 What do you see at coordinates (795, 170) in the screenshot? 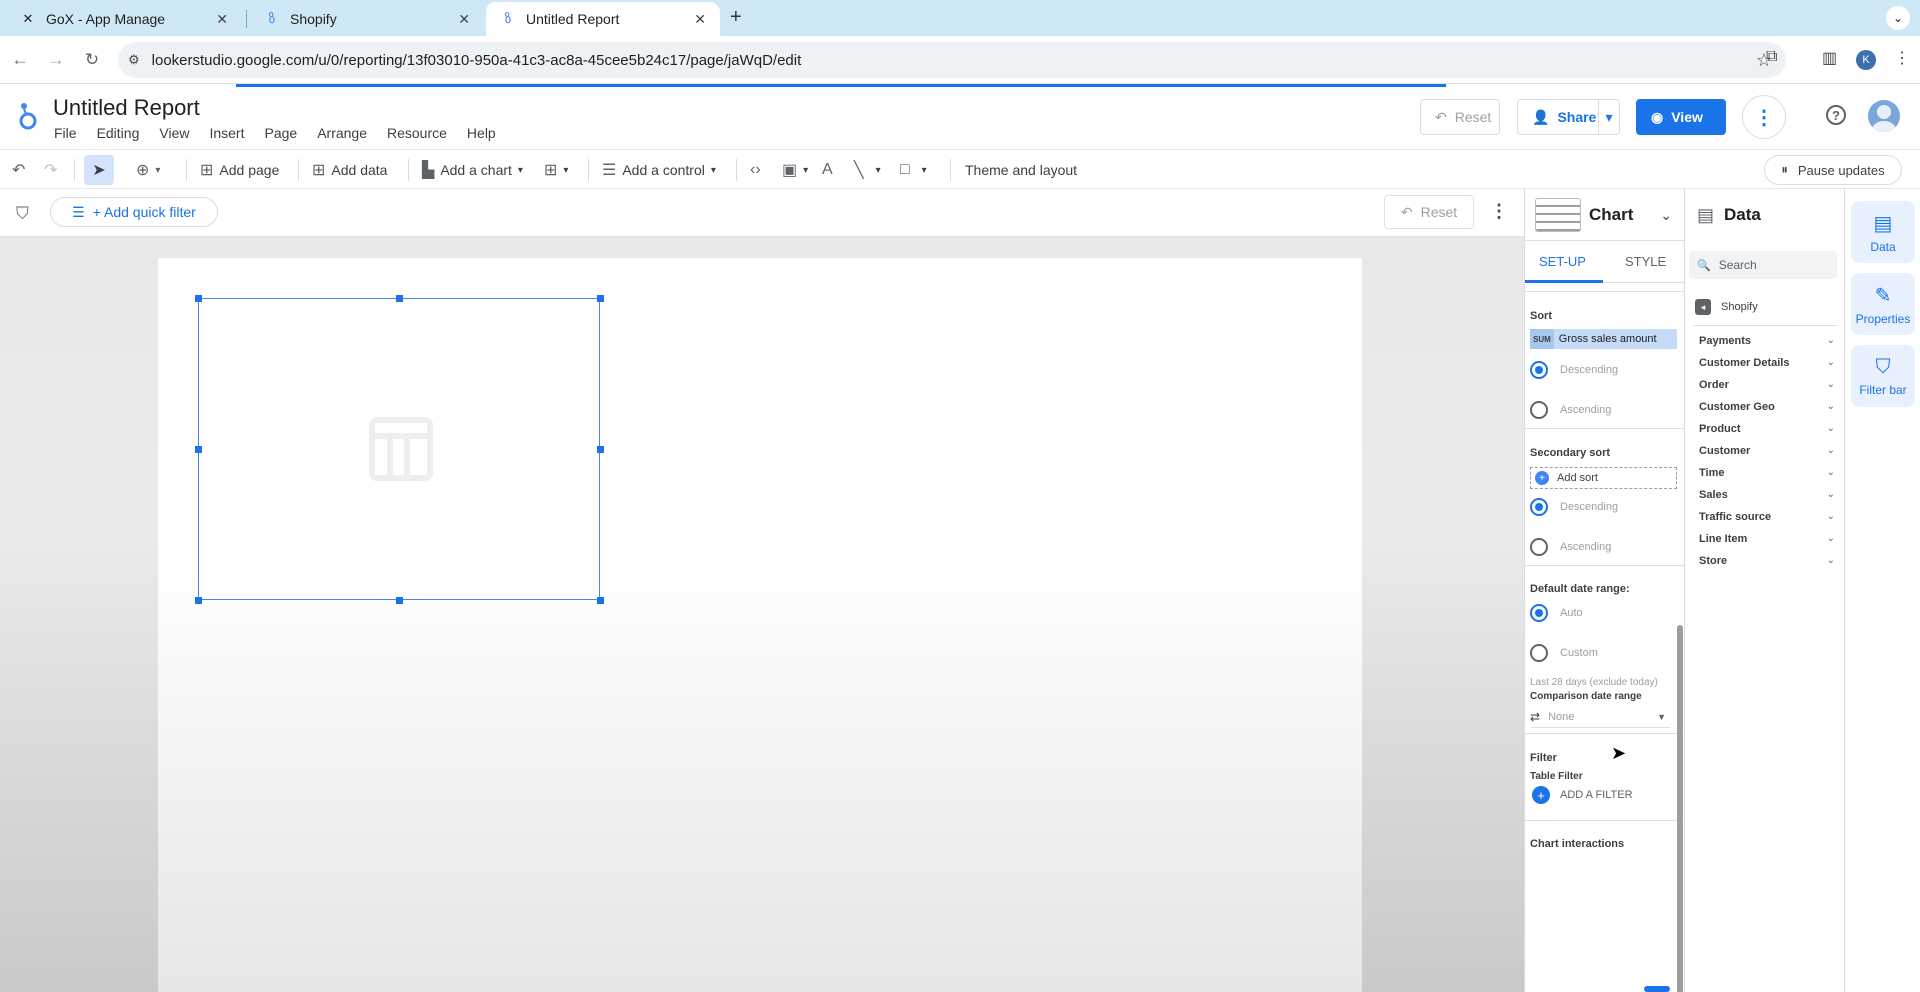
I see `image-icon: ▣ ▾` at bounding box center [795, 170].